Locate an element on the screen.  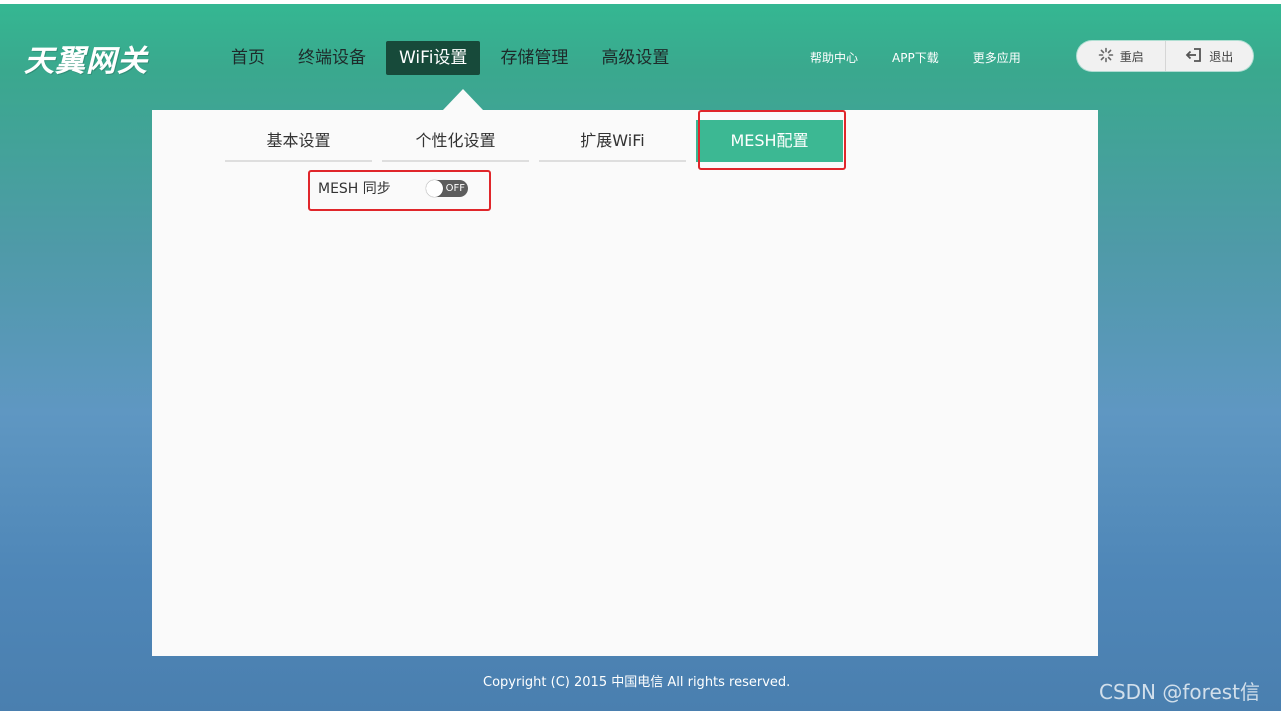
logout-icon is located at coordinates (1194, 56).